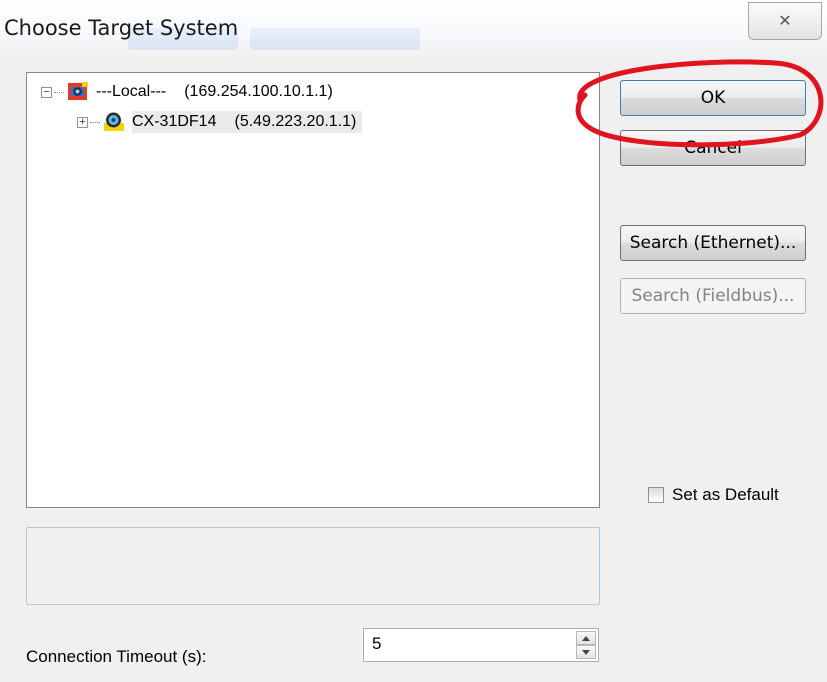 This screenshot has width=827, height=682. I want to click on arrow-up-icon, so click(586, 638).